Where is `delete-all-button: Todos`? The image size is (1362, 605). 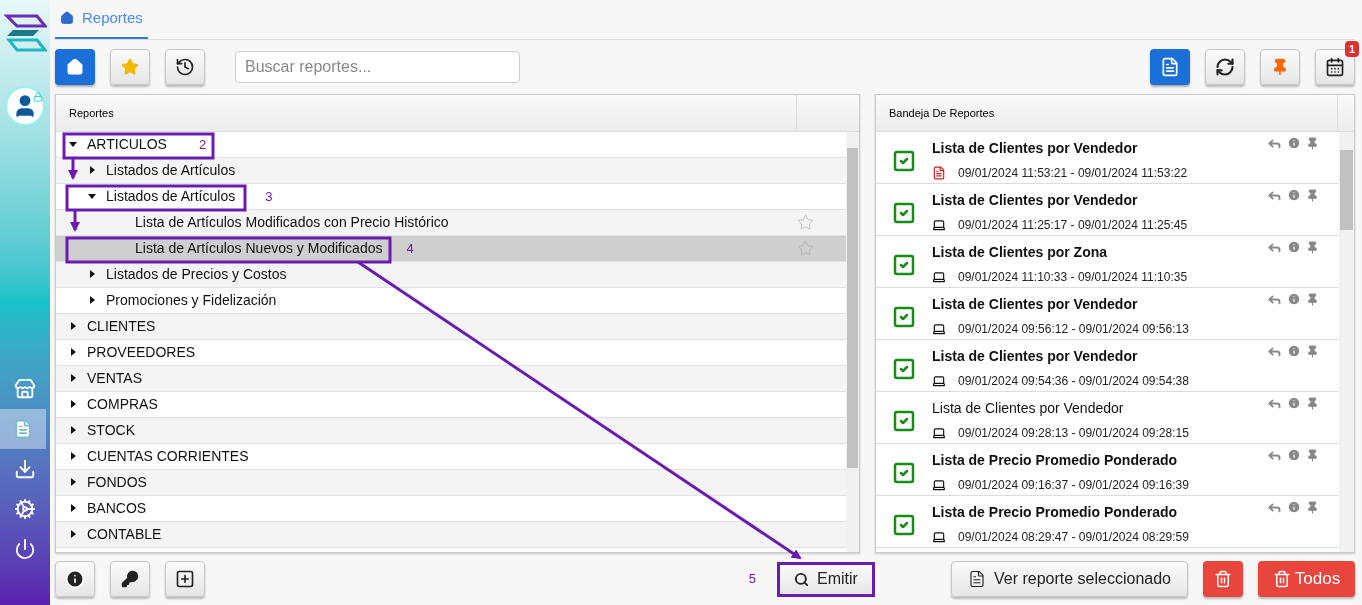 delete-all-button: Todos is located at coordinates (1306, 579).